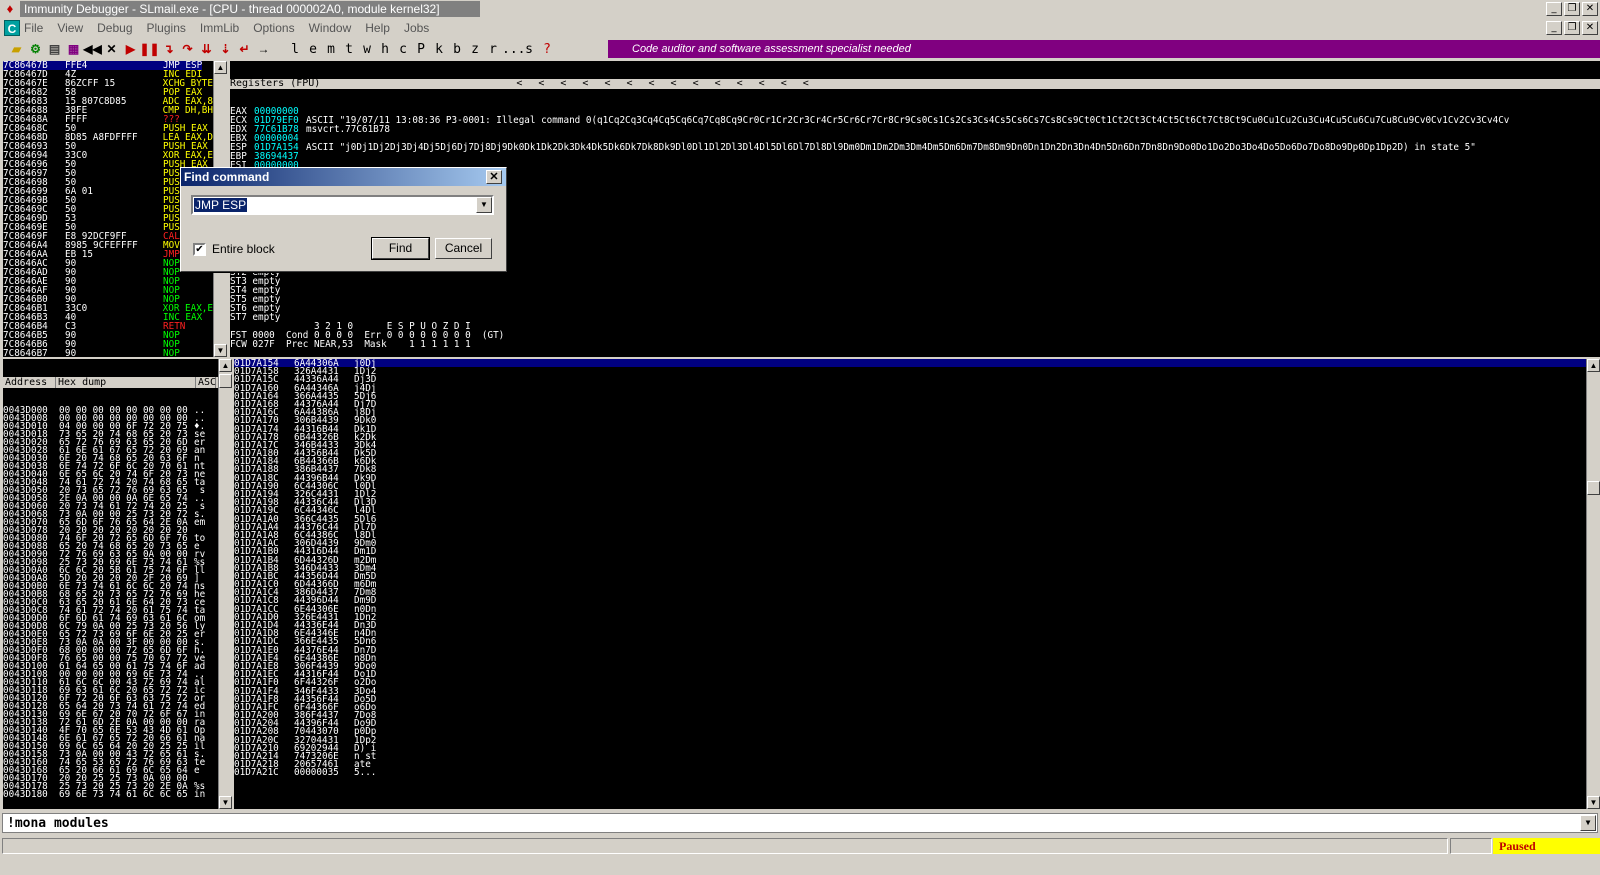  What do you see at coordinates (263, 49) in the screenshot?
I see `goto-icon: →` at bounding box center [263, 49].